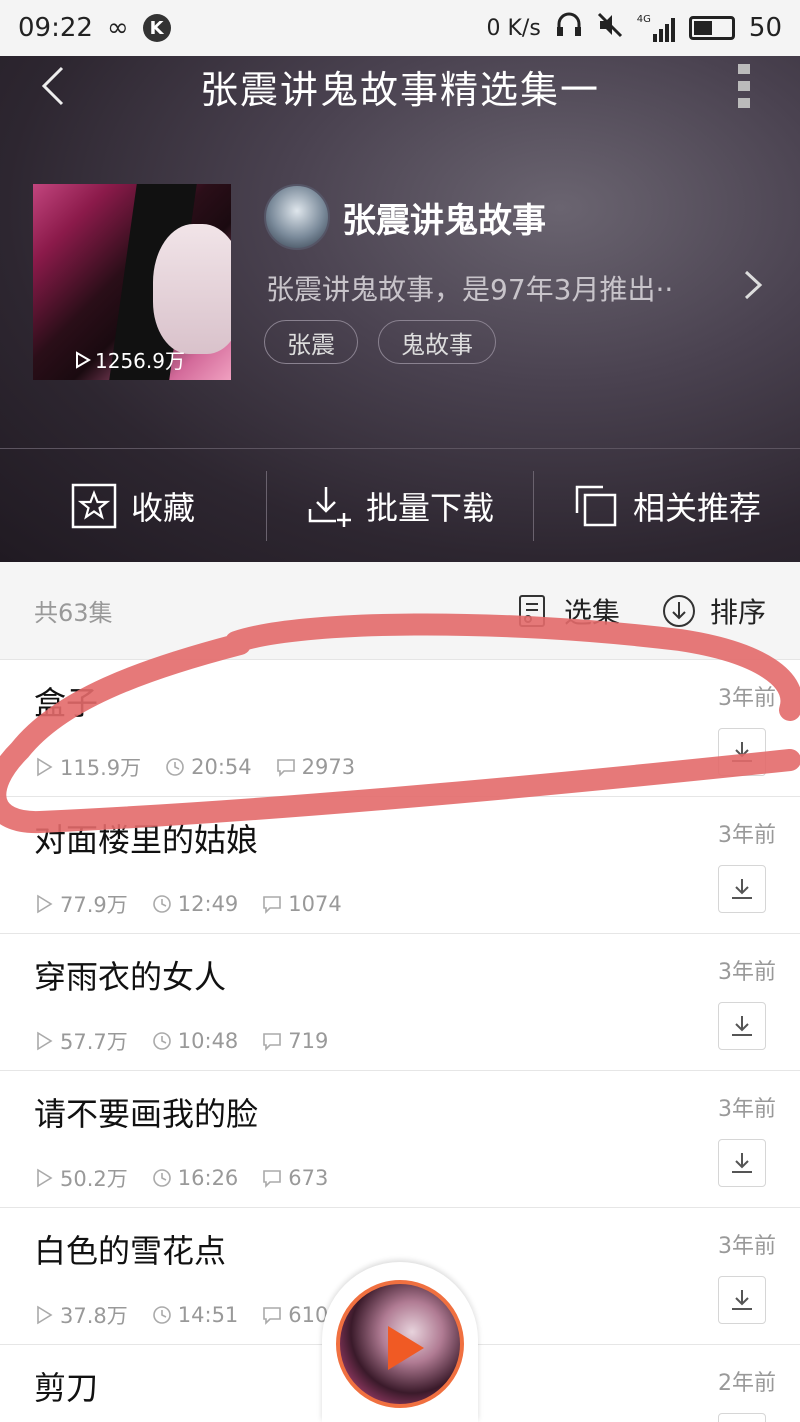 Image resolution: width=800 pixels, height=1422 pixels. I want to click on episode-duration: 10:48, so click(195, 1041).